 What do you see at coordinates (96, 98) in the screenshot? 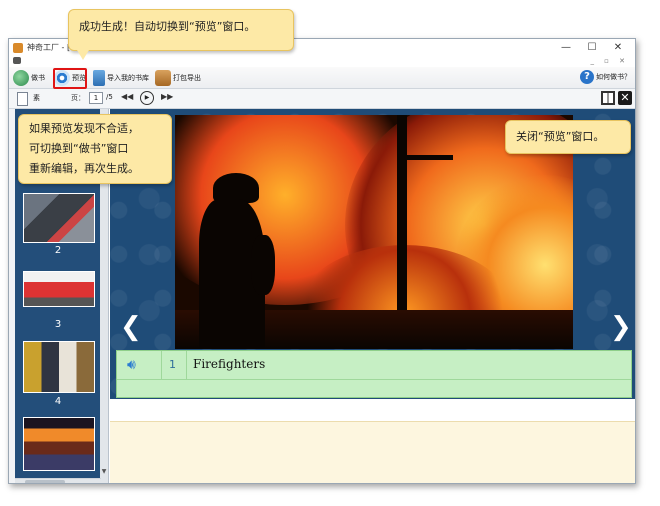
I see `page-input: 1` at bounding box center [96, 98].